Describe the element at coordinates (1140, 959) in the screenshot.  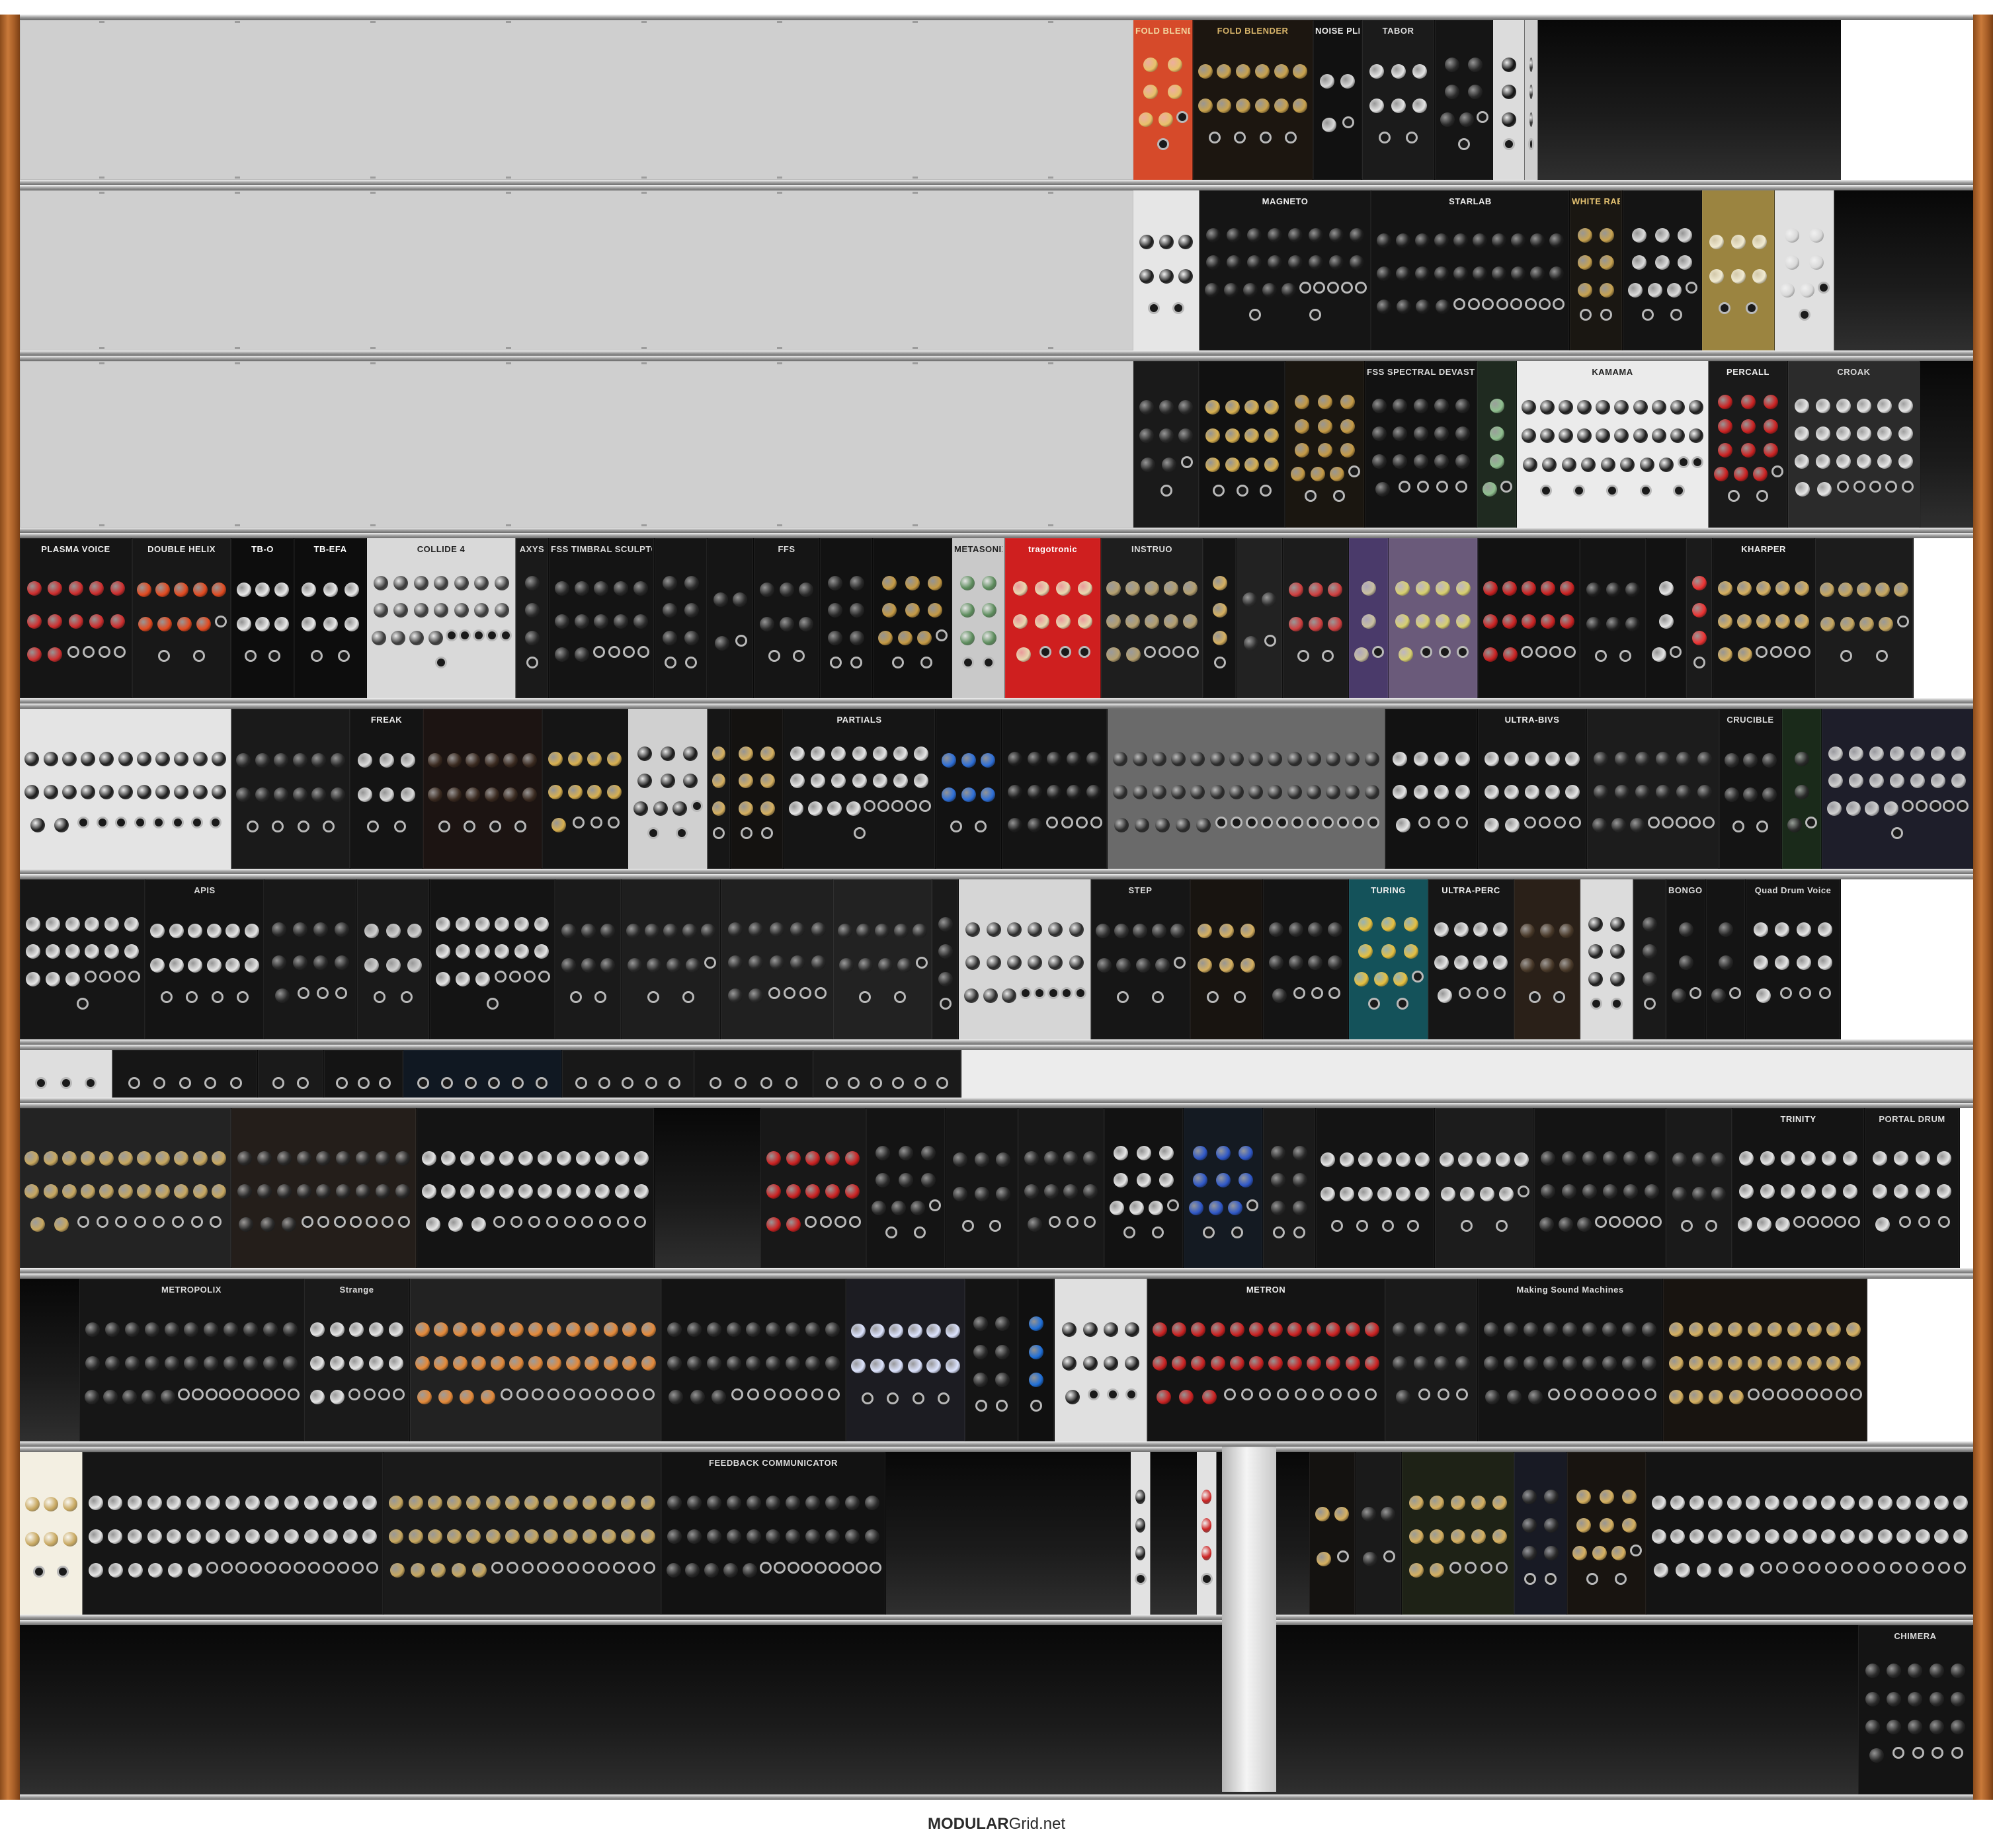
I see `eurorack-module: STEP` at that location.